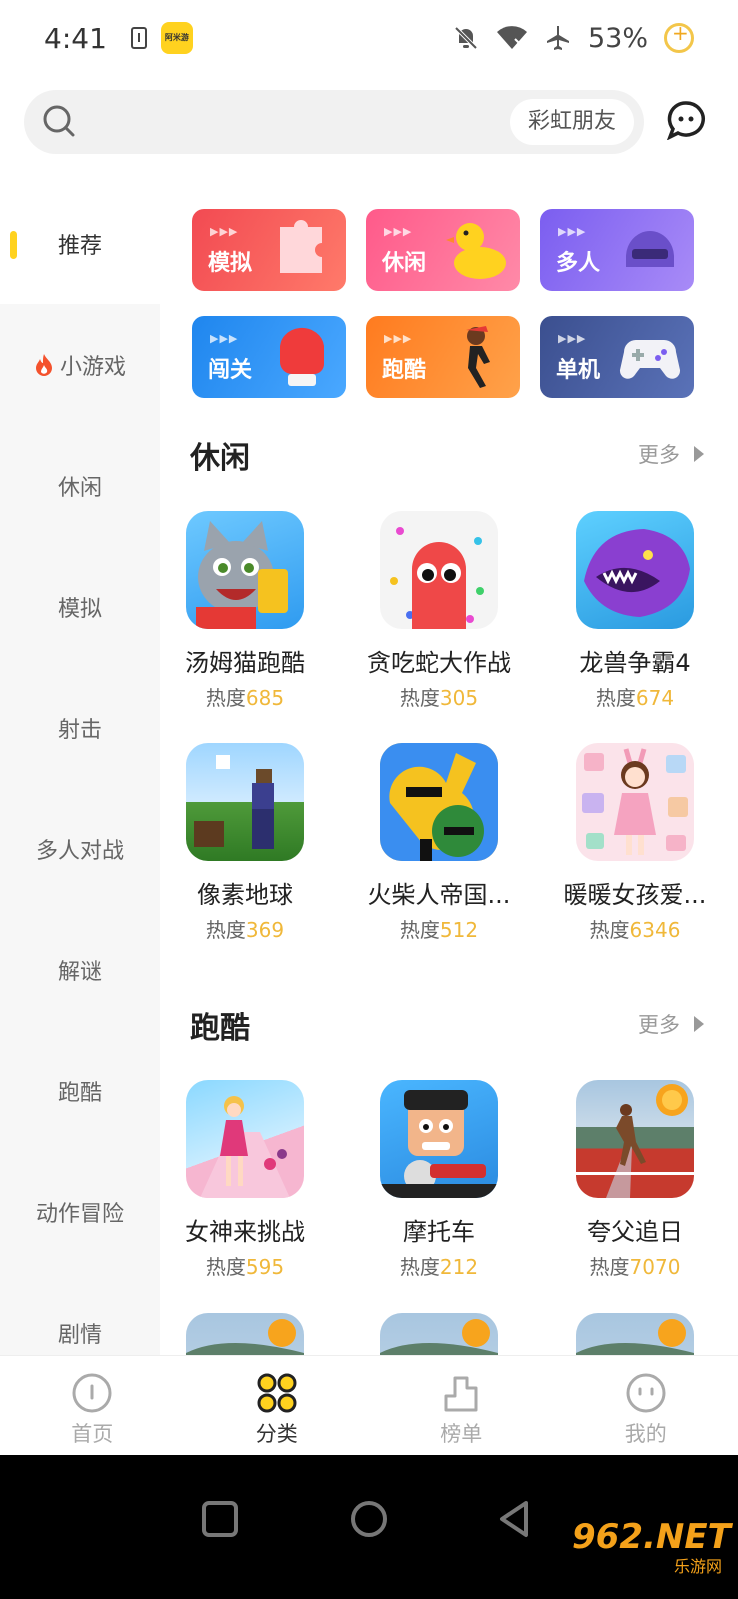  I want to click on search-bar: 彩虹朋友, so click(334, 122).